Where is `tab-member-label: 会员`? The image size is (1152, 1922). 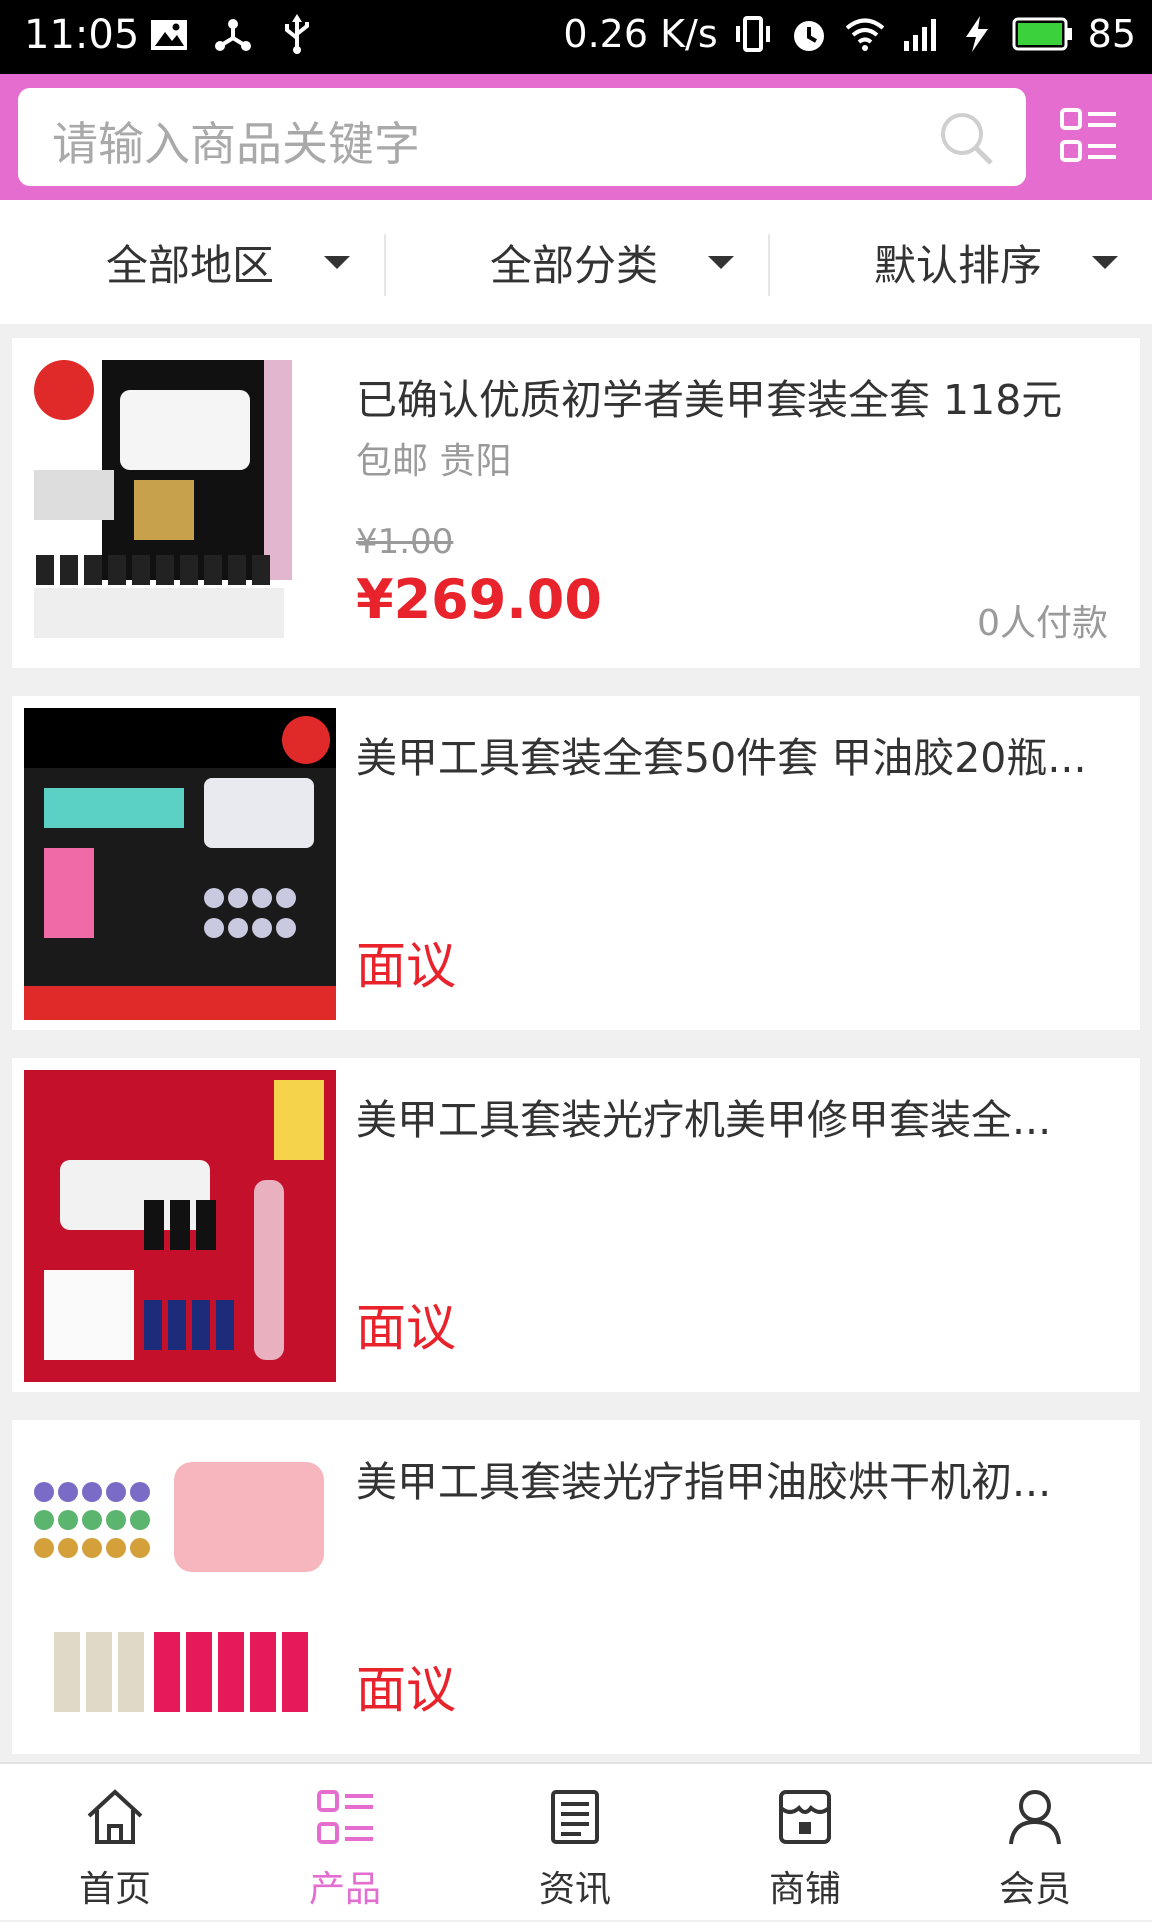
tab-member-label: 会员 is located at coordinates (1034, 1889).